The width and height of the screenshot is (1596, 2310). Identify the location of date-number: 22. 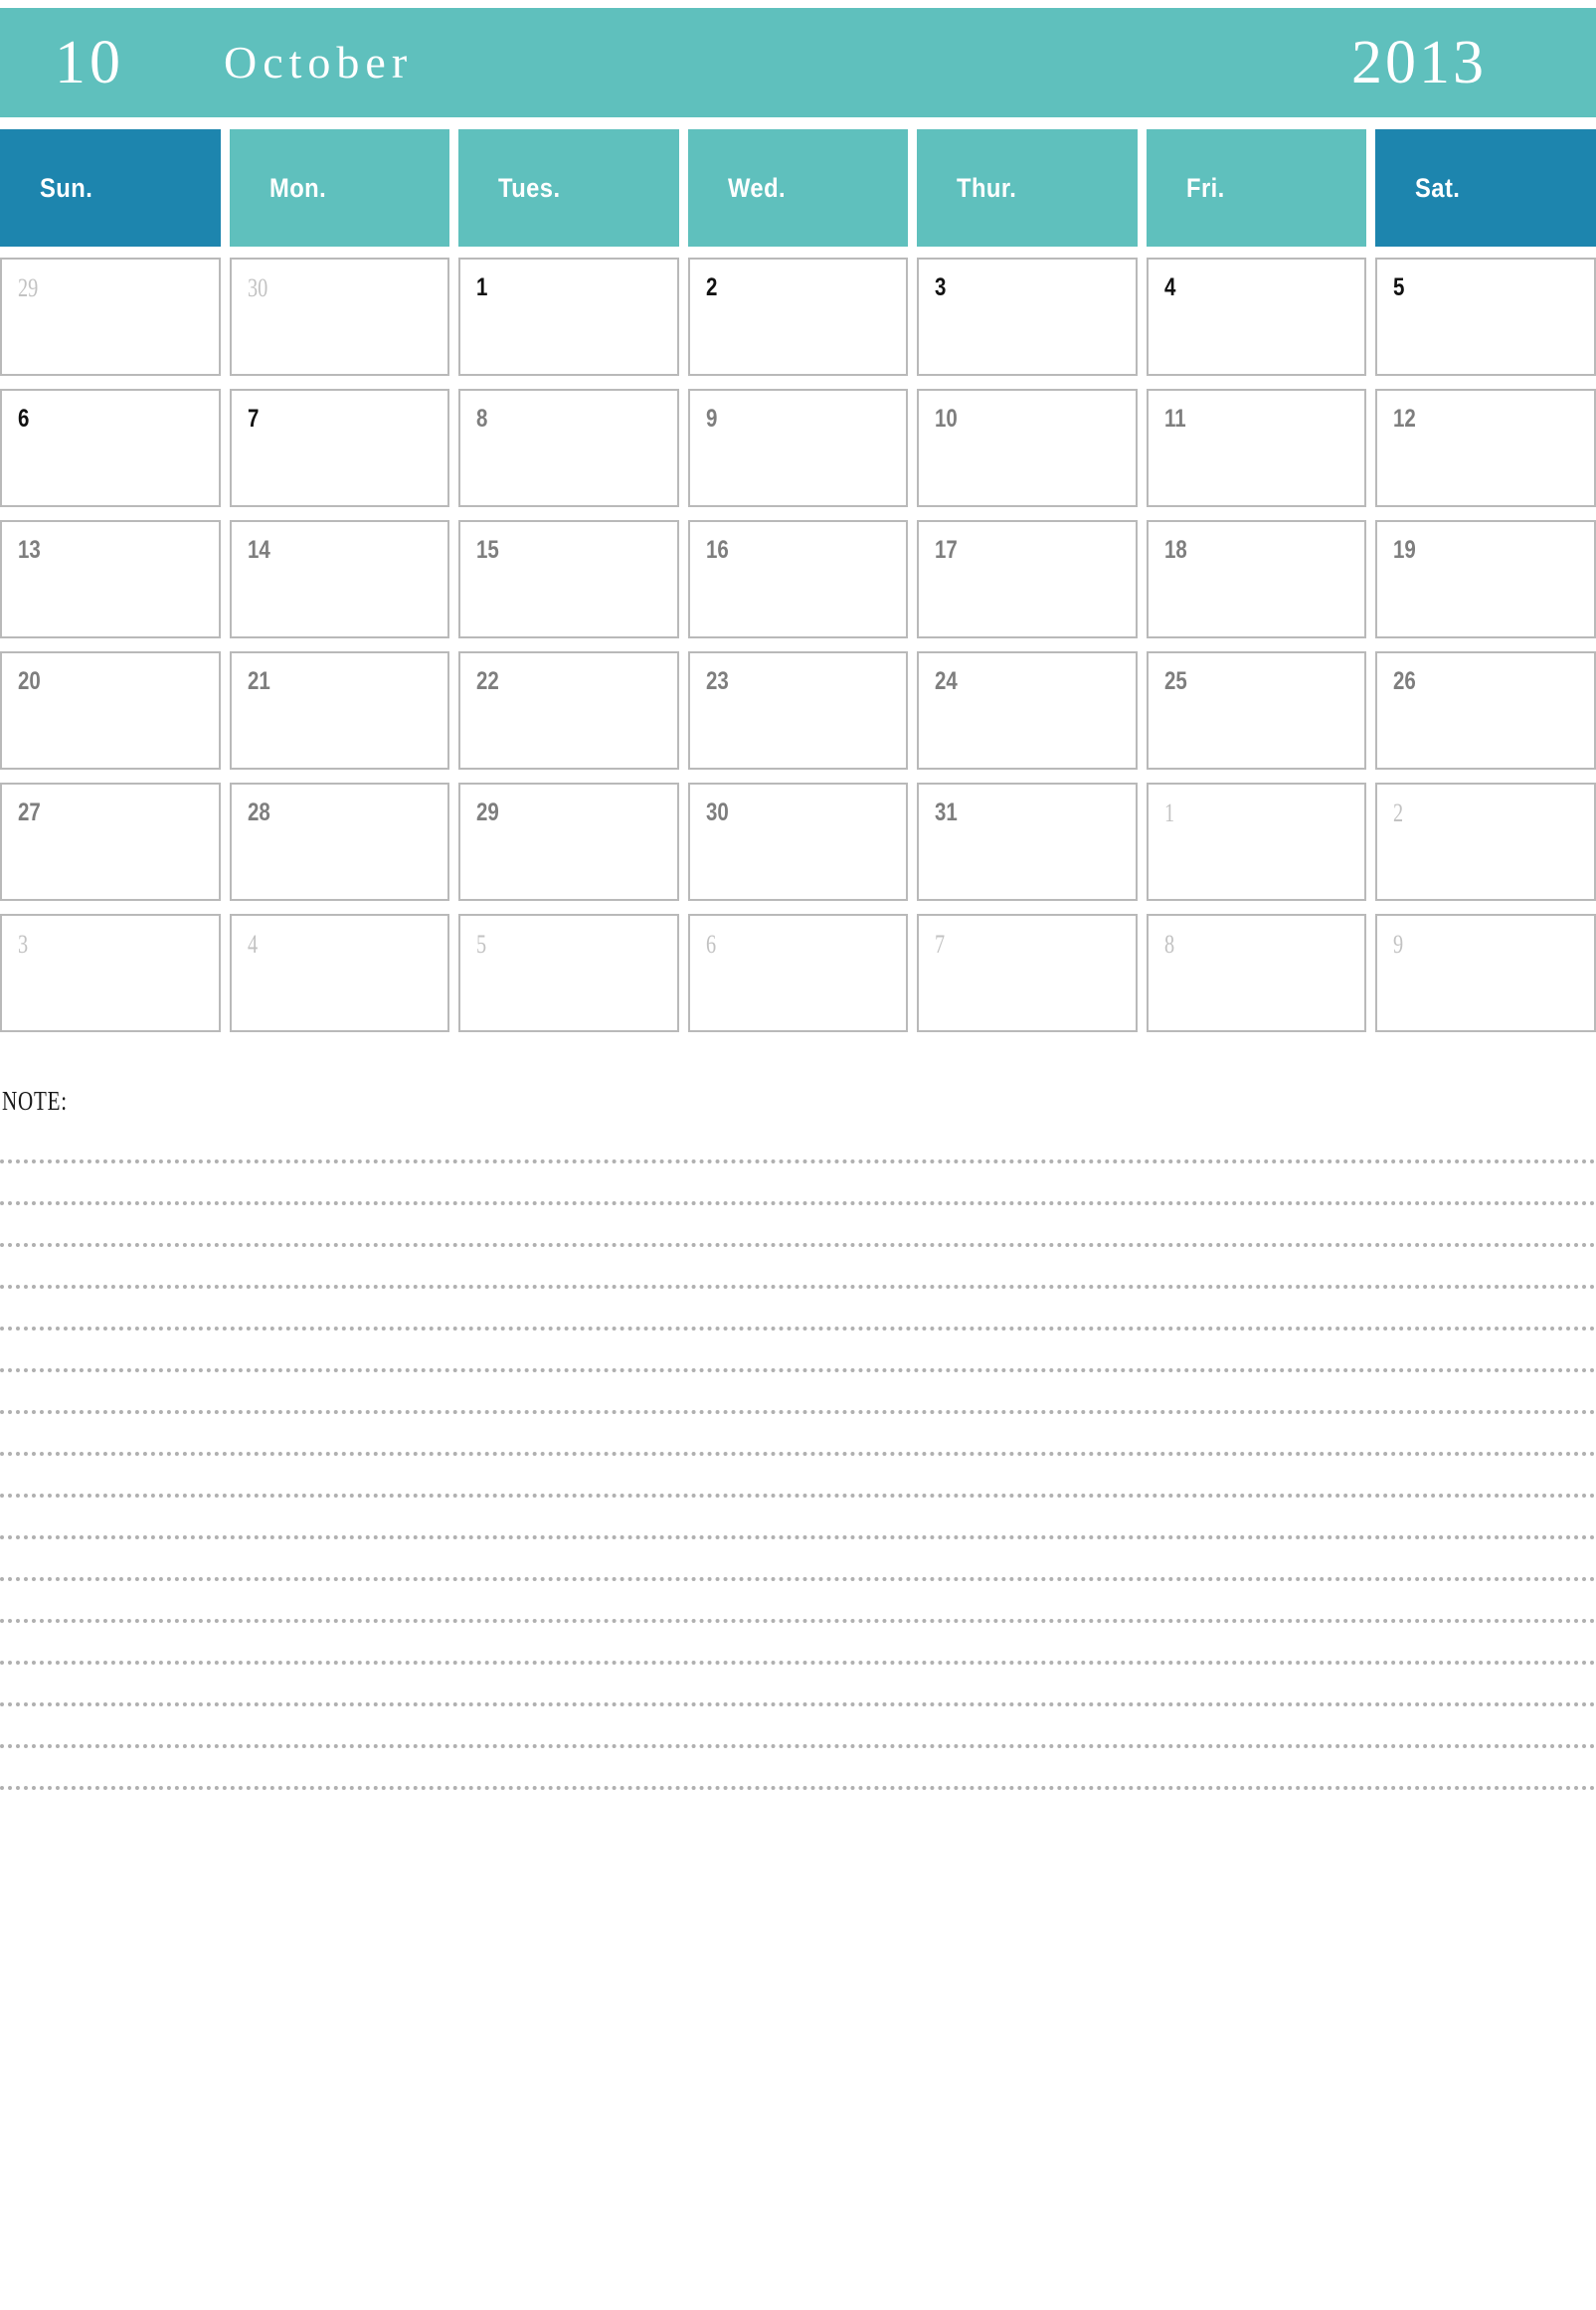
(488, 681).